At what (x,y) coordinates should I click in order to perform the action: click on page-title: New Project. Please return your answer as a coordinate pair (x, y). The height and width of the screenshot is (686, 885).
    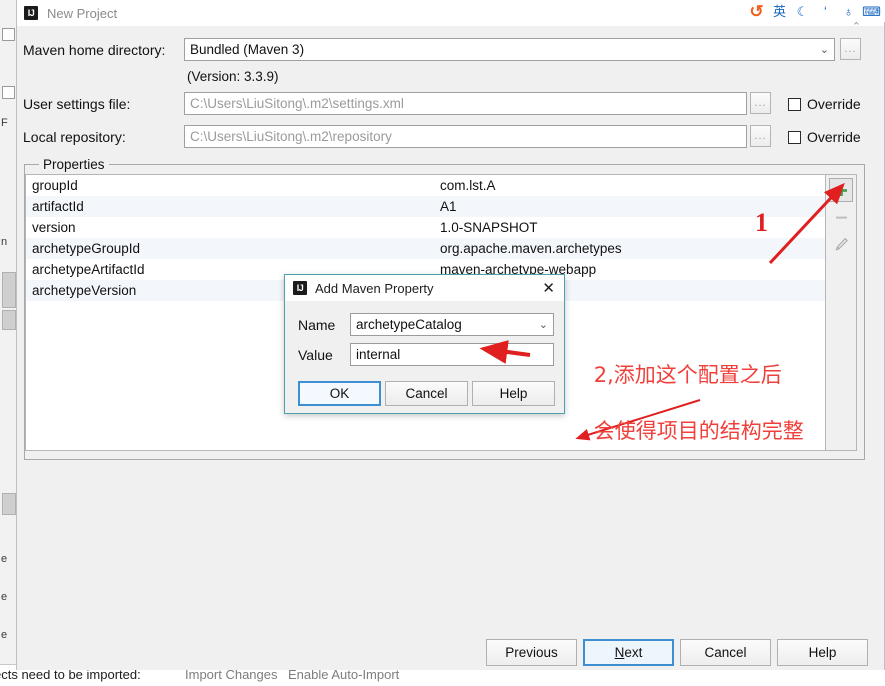
    Looking at the image, I should click on (82, 13).